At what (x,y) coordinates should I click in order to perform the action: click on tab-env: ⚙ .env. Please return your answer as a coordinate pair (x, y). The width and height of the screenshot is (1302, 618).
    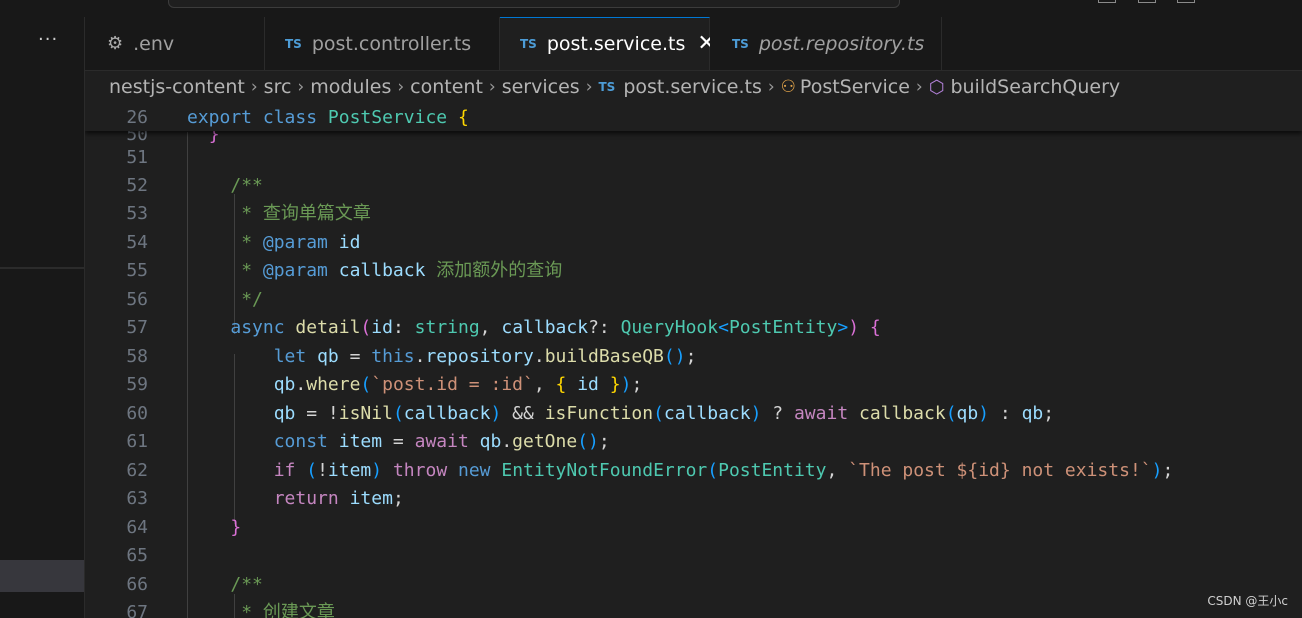
    Looking at the image, I should click on (175, 43).